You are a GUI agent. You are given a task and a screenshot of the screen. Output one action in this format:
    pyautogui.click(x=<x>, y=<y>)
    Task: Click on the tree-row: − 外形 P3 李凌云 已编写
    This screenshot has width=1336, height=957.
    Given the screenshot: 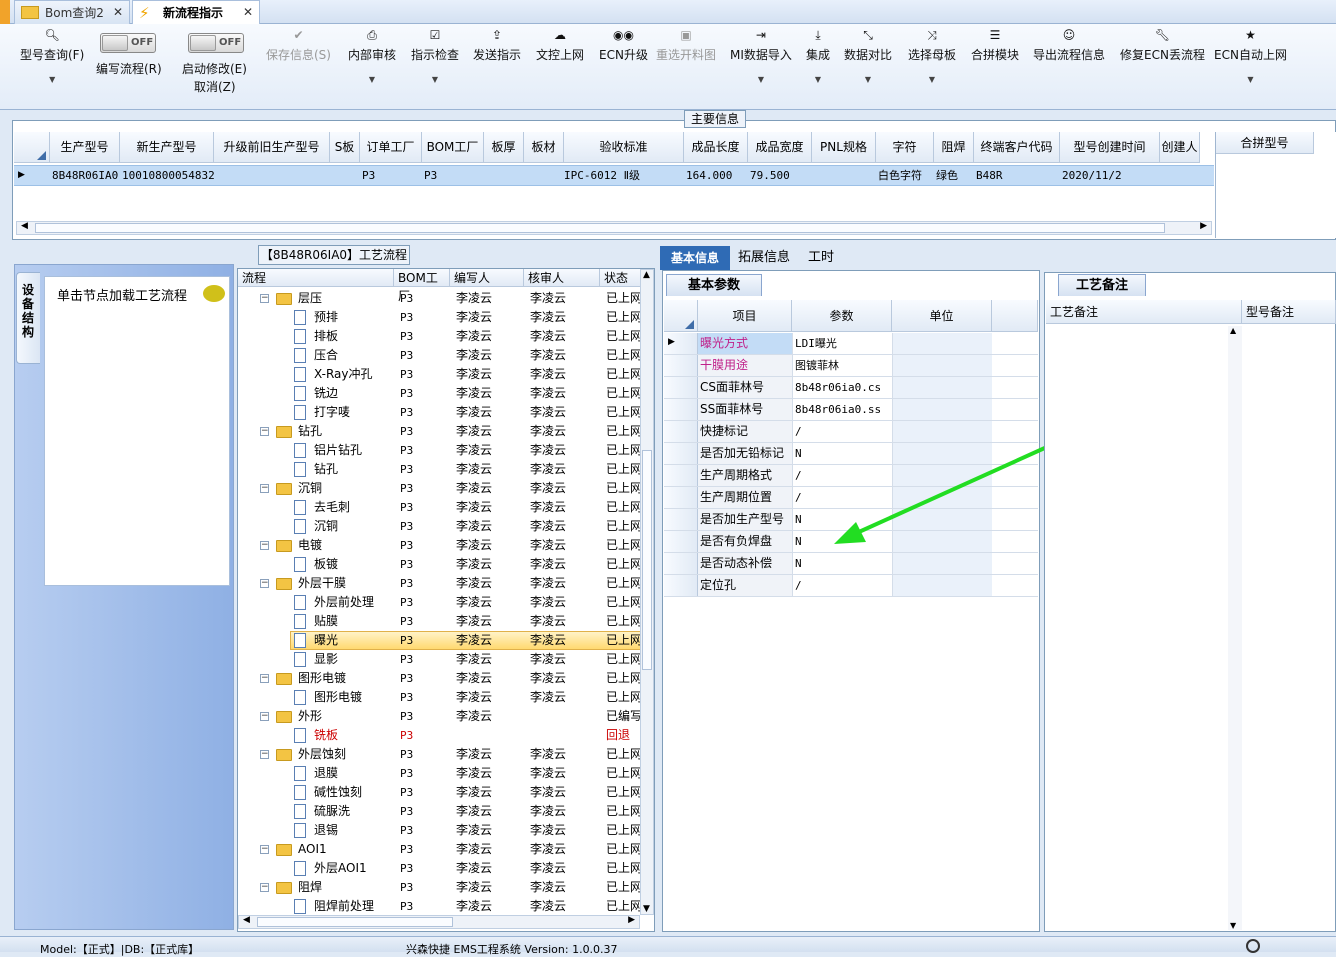 What is the action you would take?
    pyautogui.click(x=440, y=716)
    